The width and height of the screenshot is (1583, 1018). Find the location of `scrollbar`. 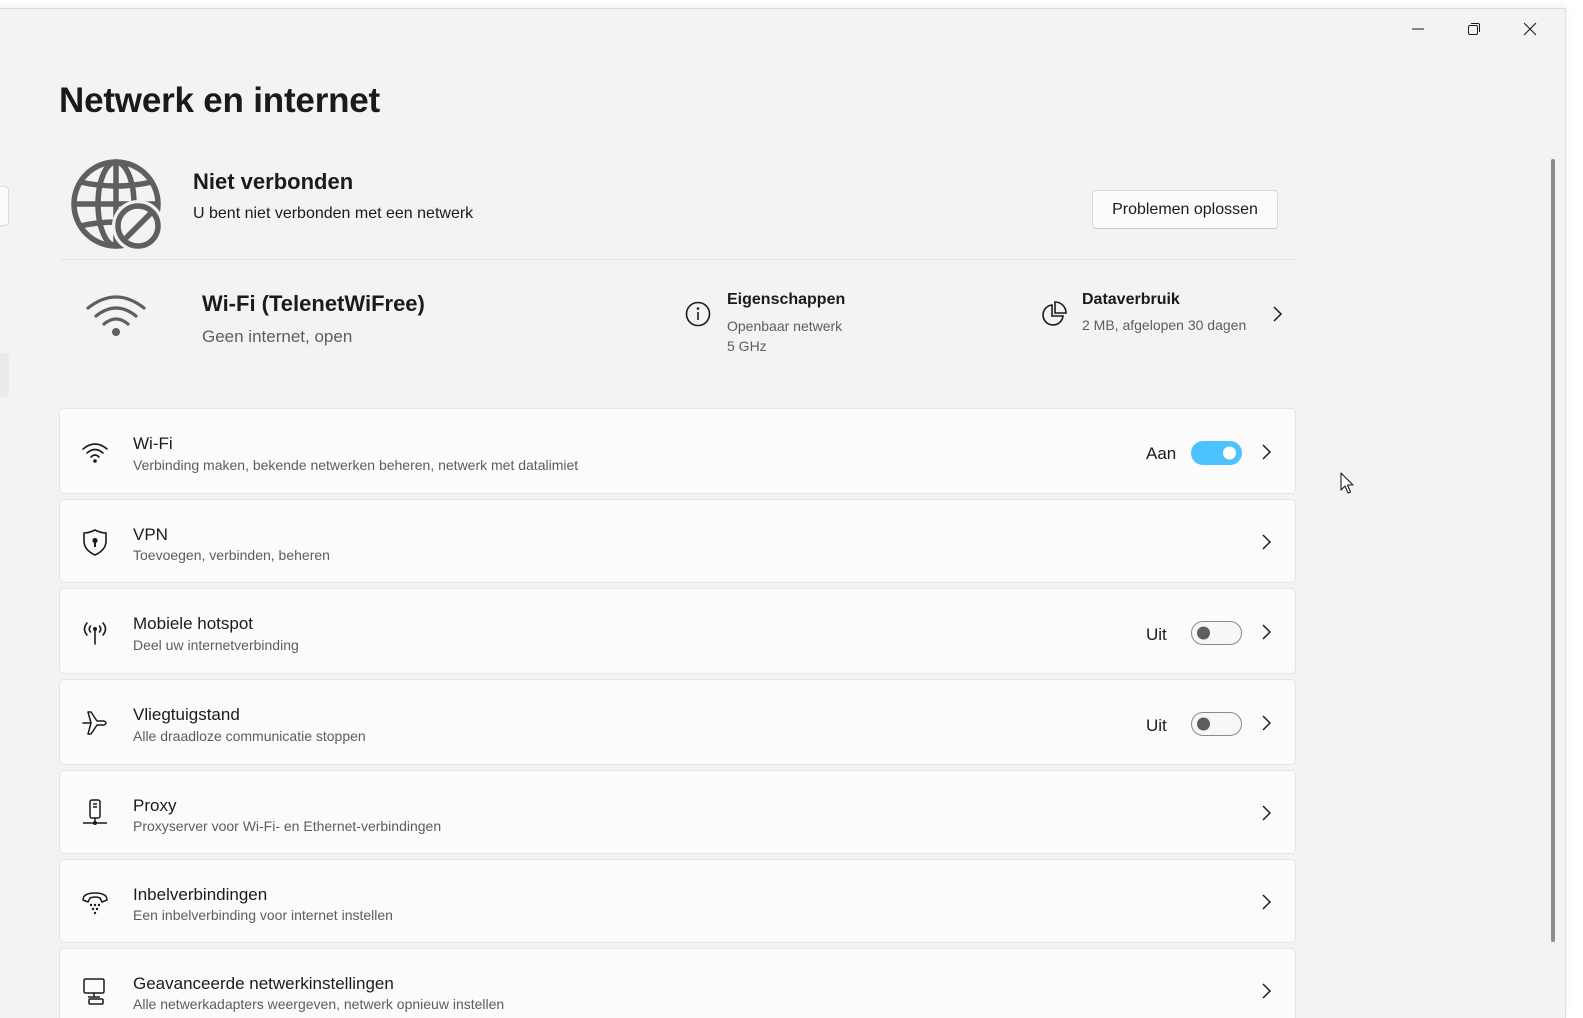

scrollbar is located at coordinates (1553, 550).